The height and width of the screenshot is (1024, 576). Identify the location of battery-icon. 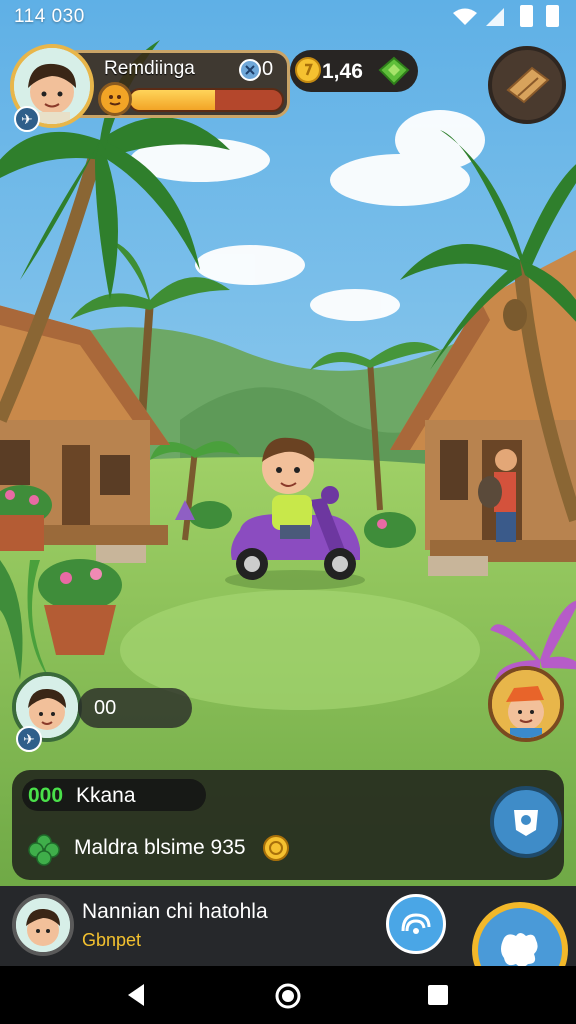
(526, 16).